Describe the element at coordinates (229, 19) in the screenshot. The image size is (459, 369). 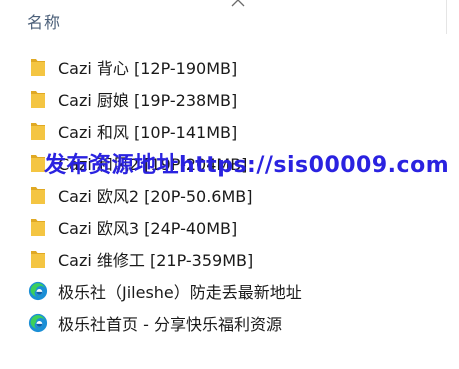
I see `column-header: 名称` at that location.